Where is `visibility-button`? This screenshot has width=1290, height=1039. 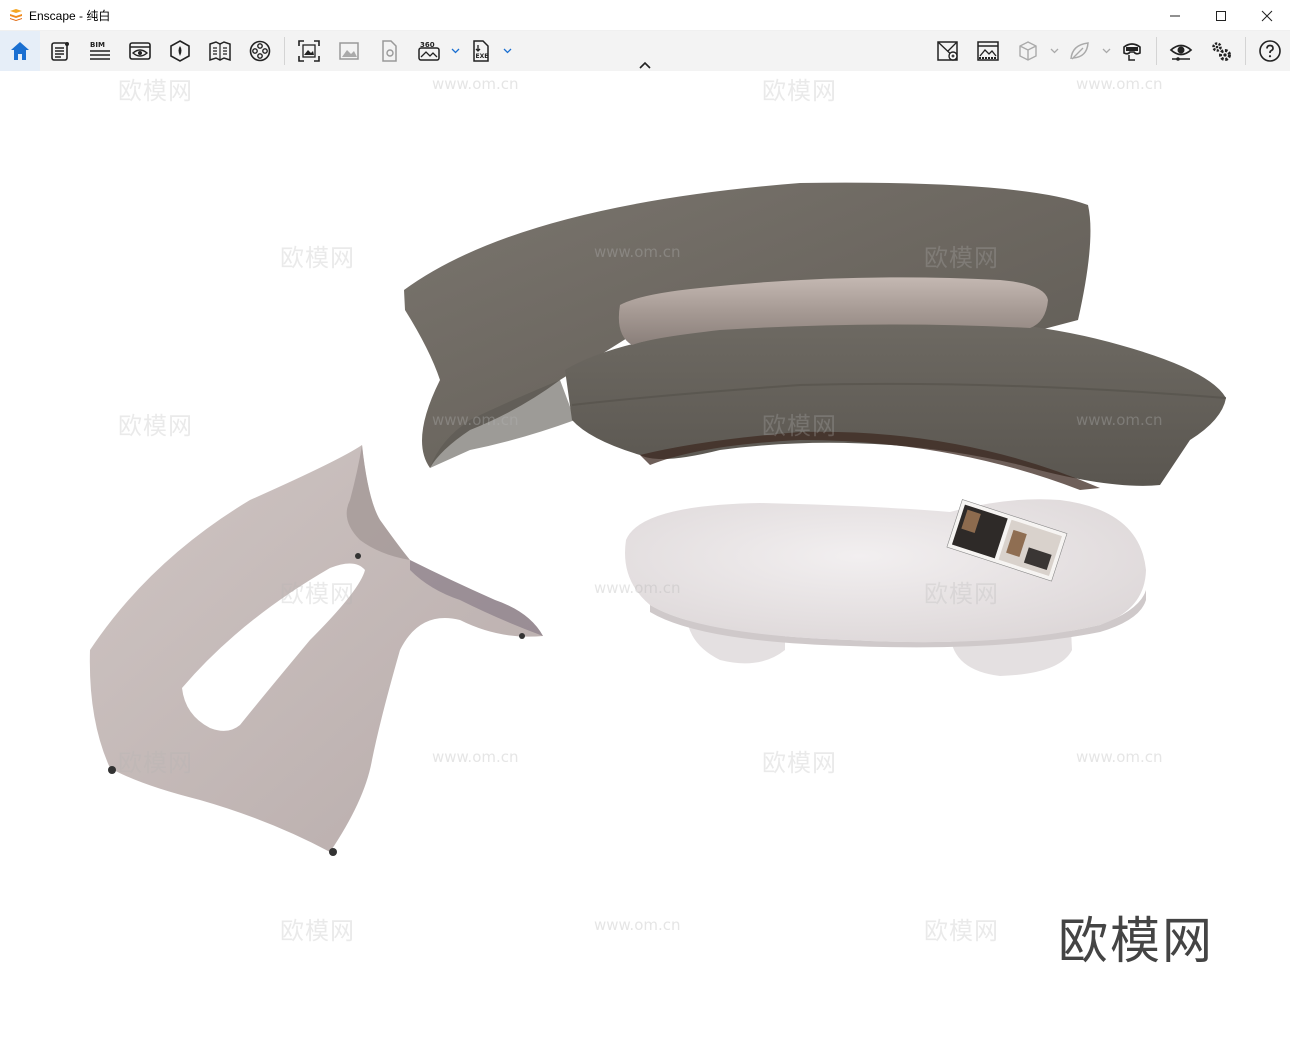 visibility-button is located at coordinates (1181, 51).